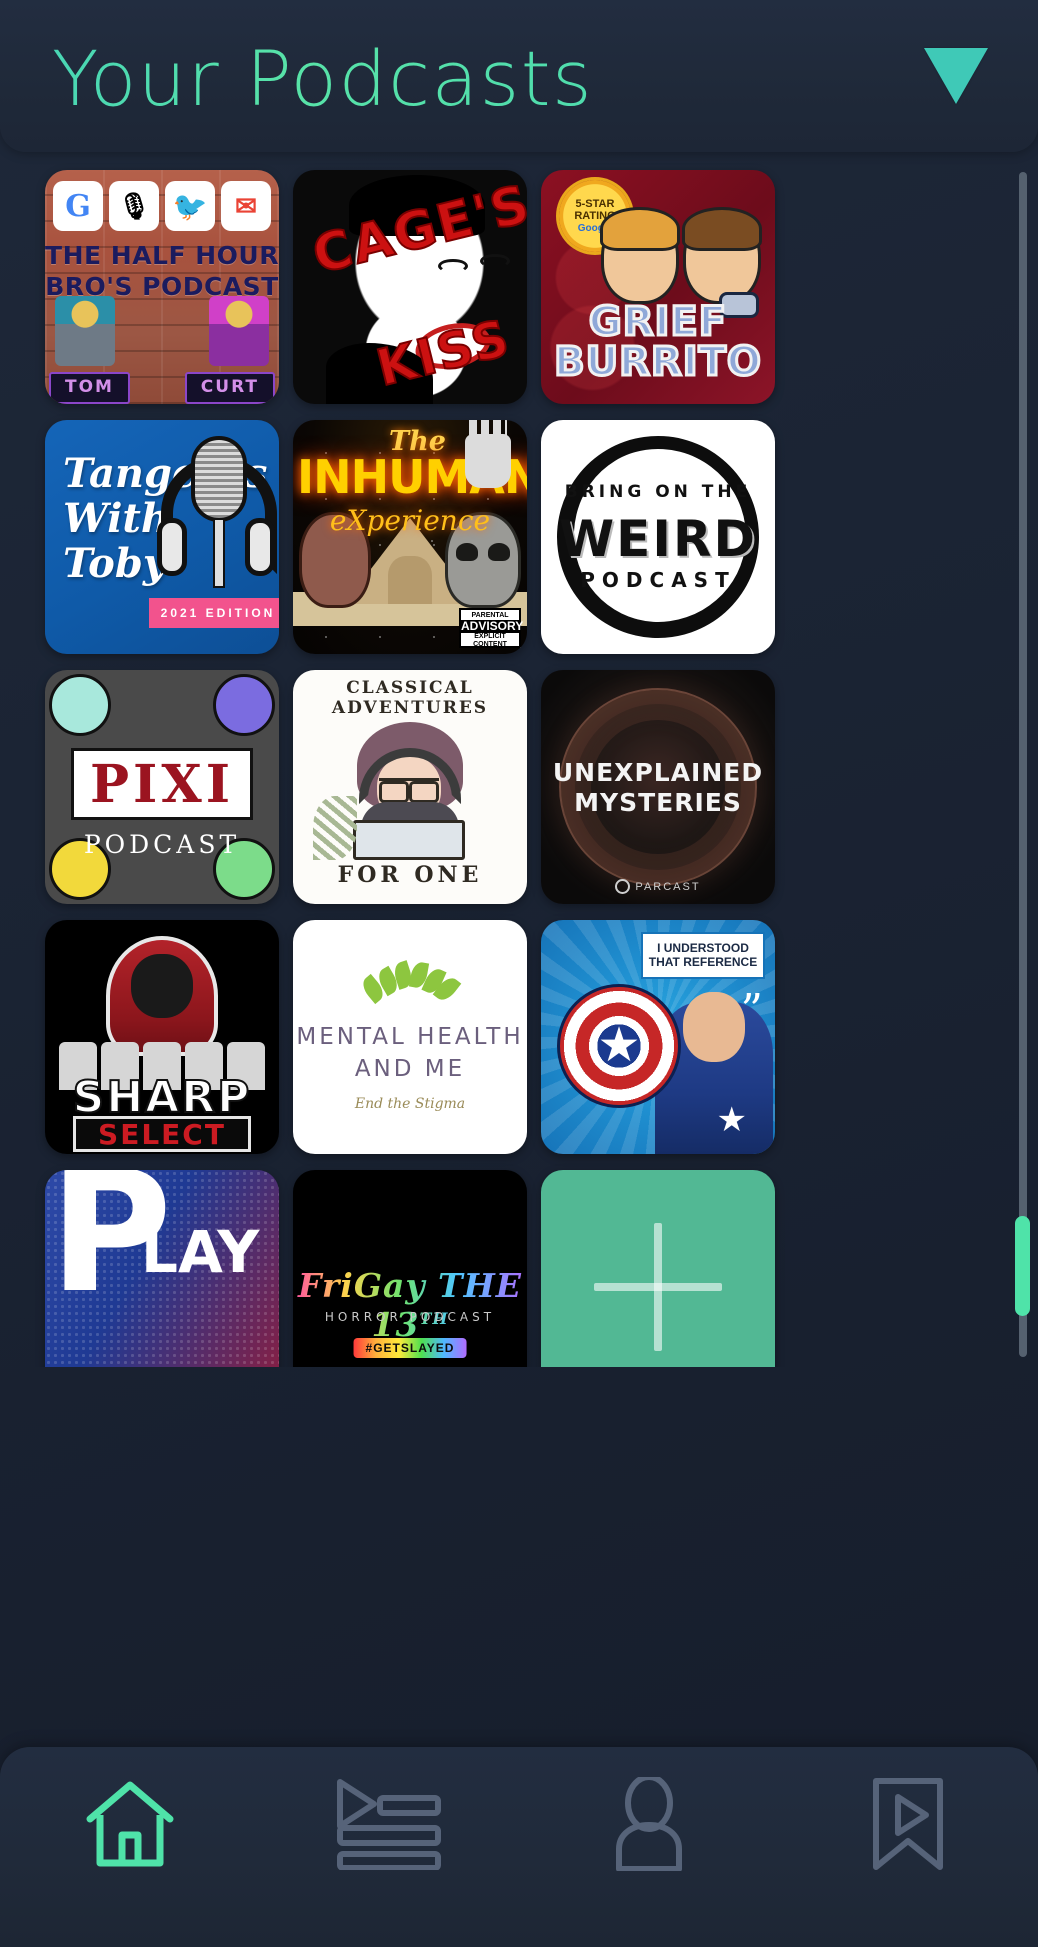 The image size is (1038, 1947). I want to click on podcast-mic-icon: 🎙, so click(134, 206).